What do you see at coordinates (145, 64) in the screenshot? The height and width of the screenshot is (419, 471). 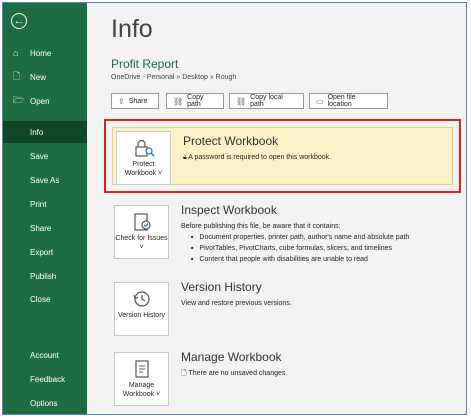 I see `file-name: Profit Report` at bounding box center [145, 64].